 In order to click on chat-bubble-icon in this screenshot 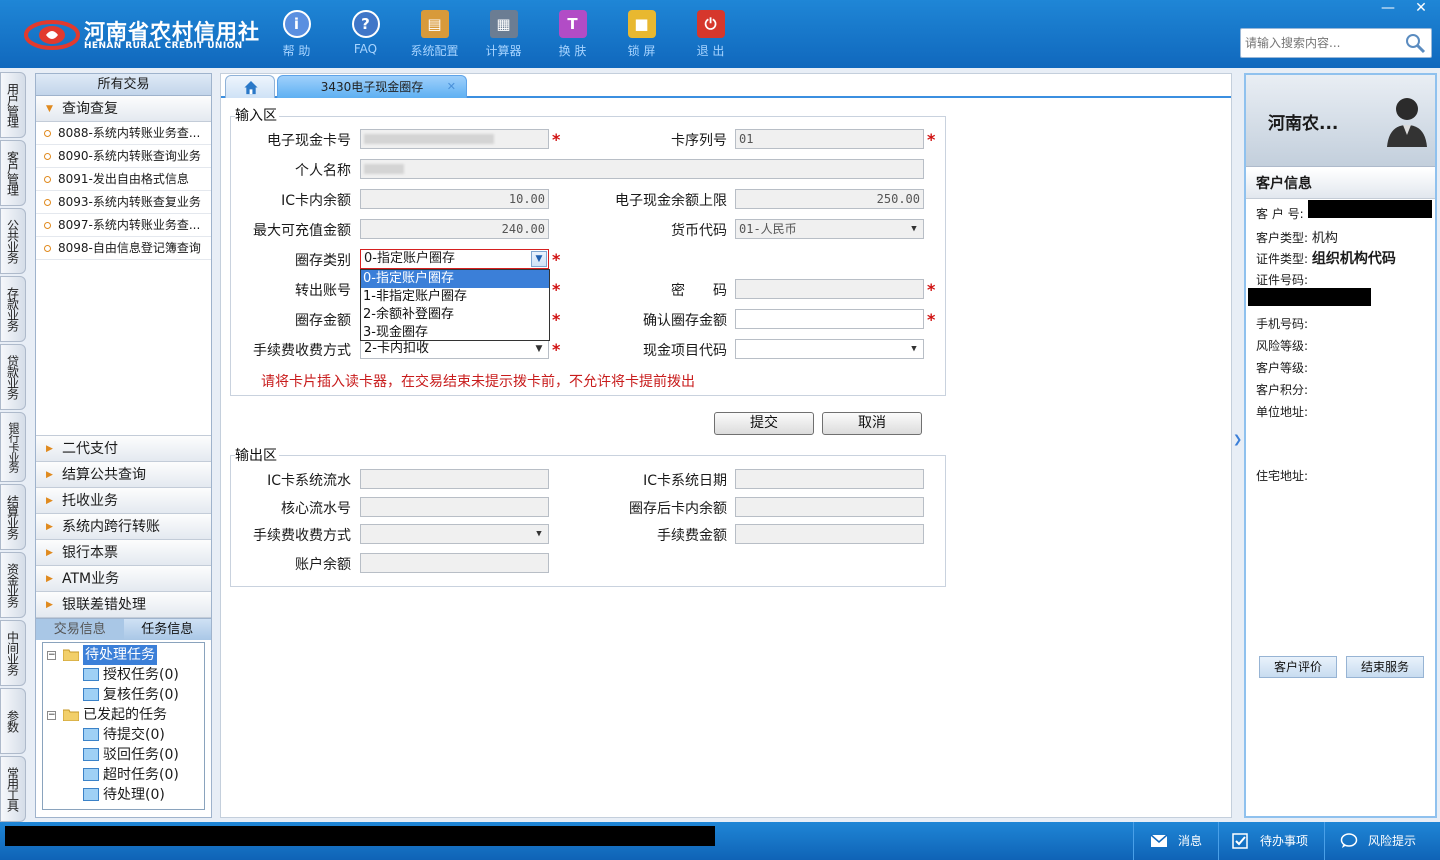, I will do `click(1349, 840)`.